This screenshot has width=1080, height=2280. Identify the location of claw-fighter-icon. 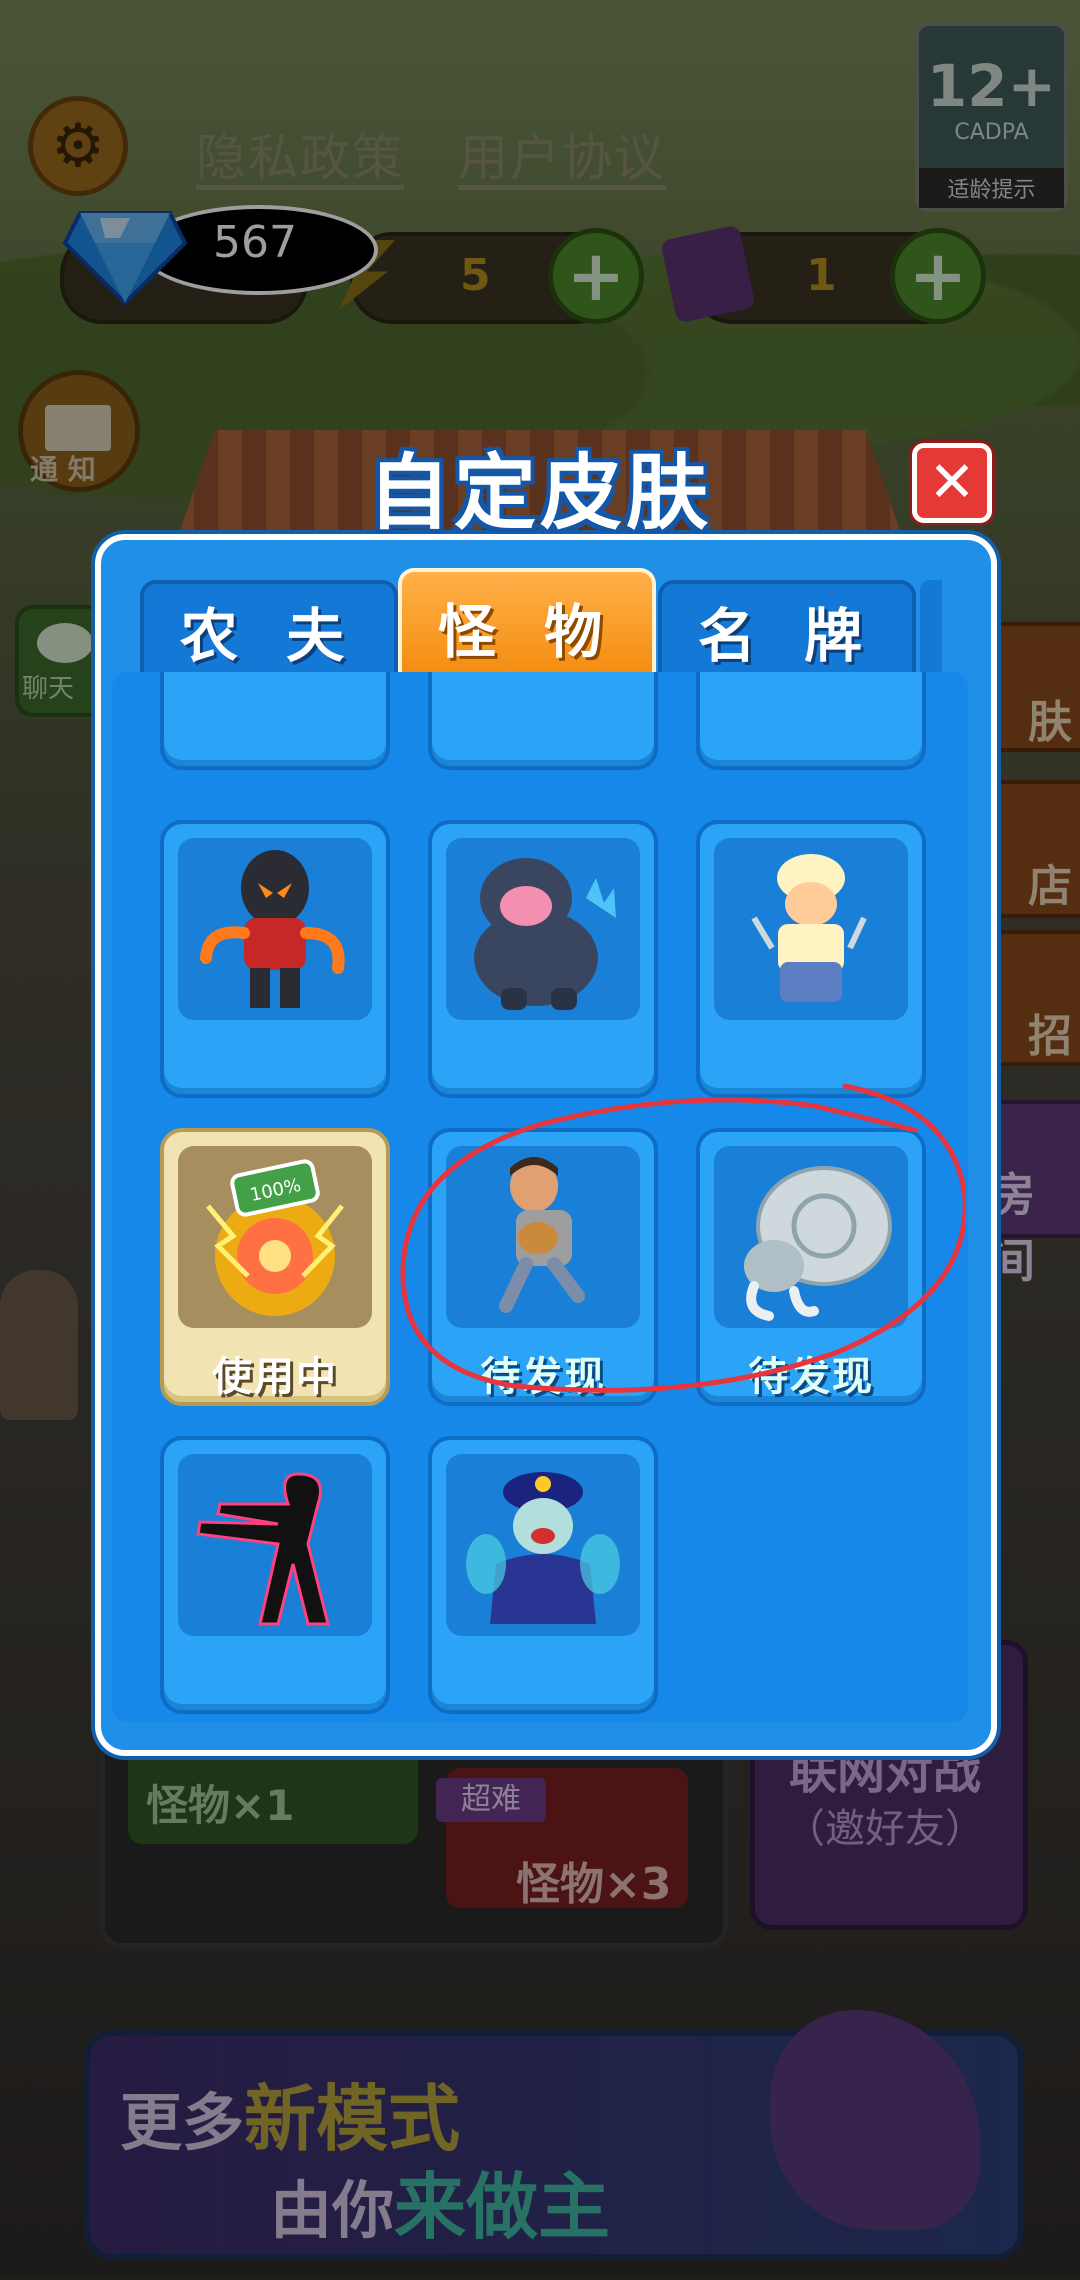
(809, 928).